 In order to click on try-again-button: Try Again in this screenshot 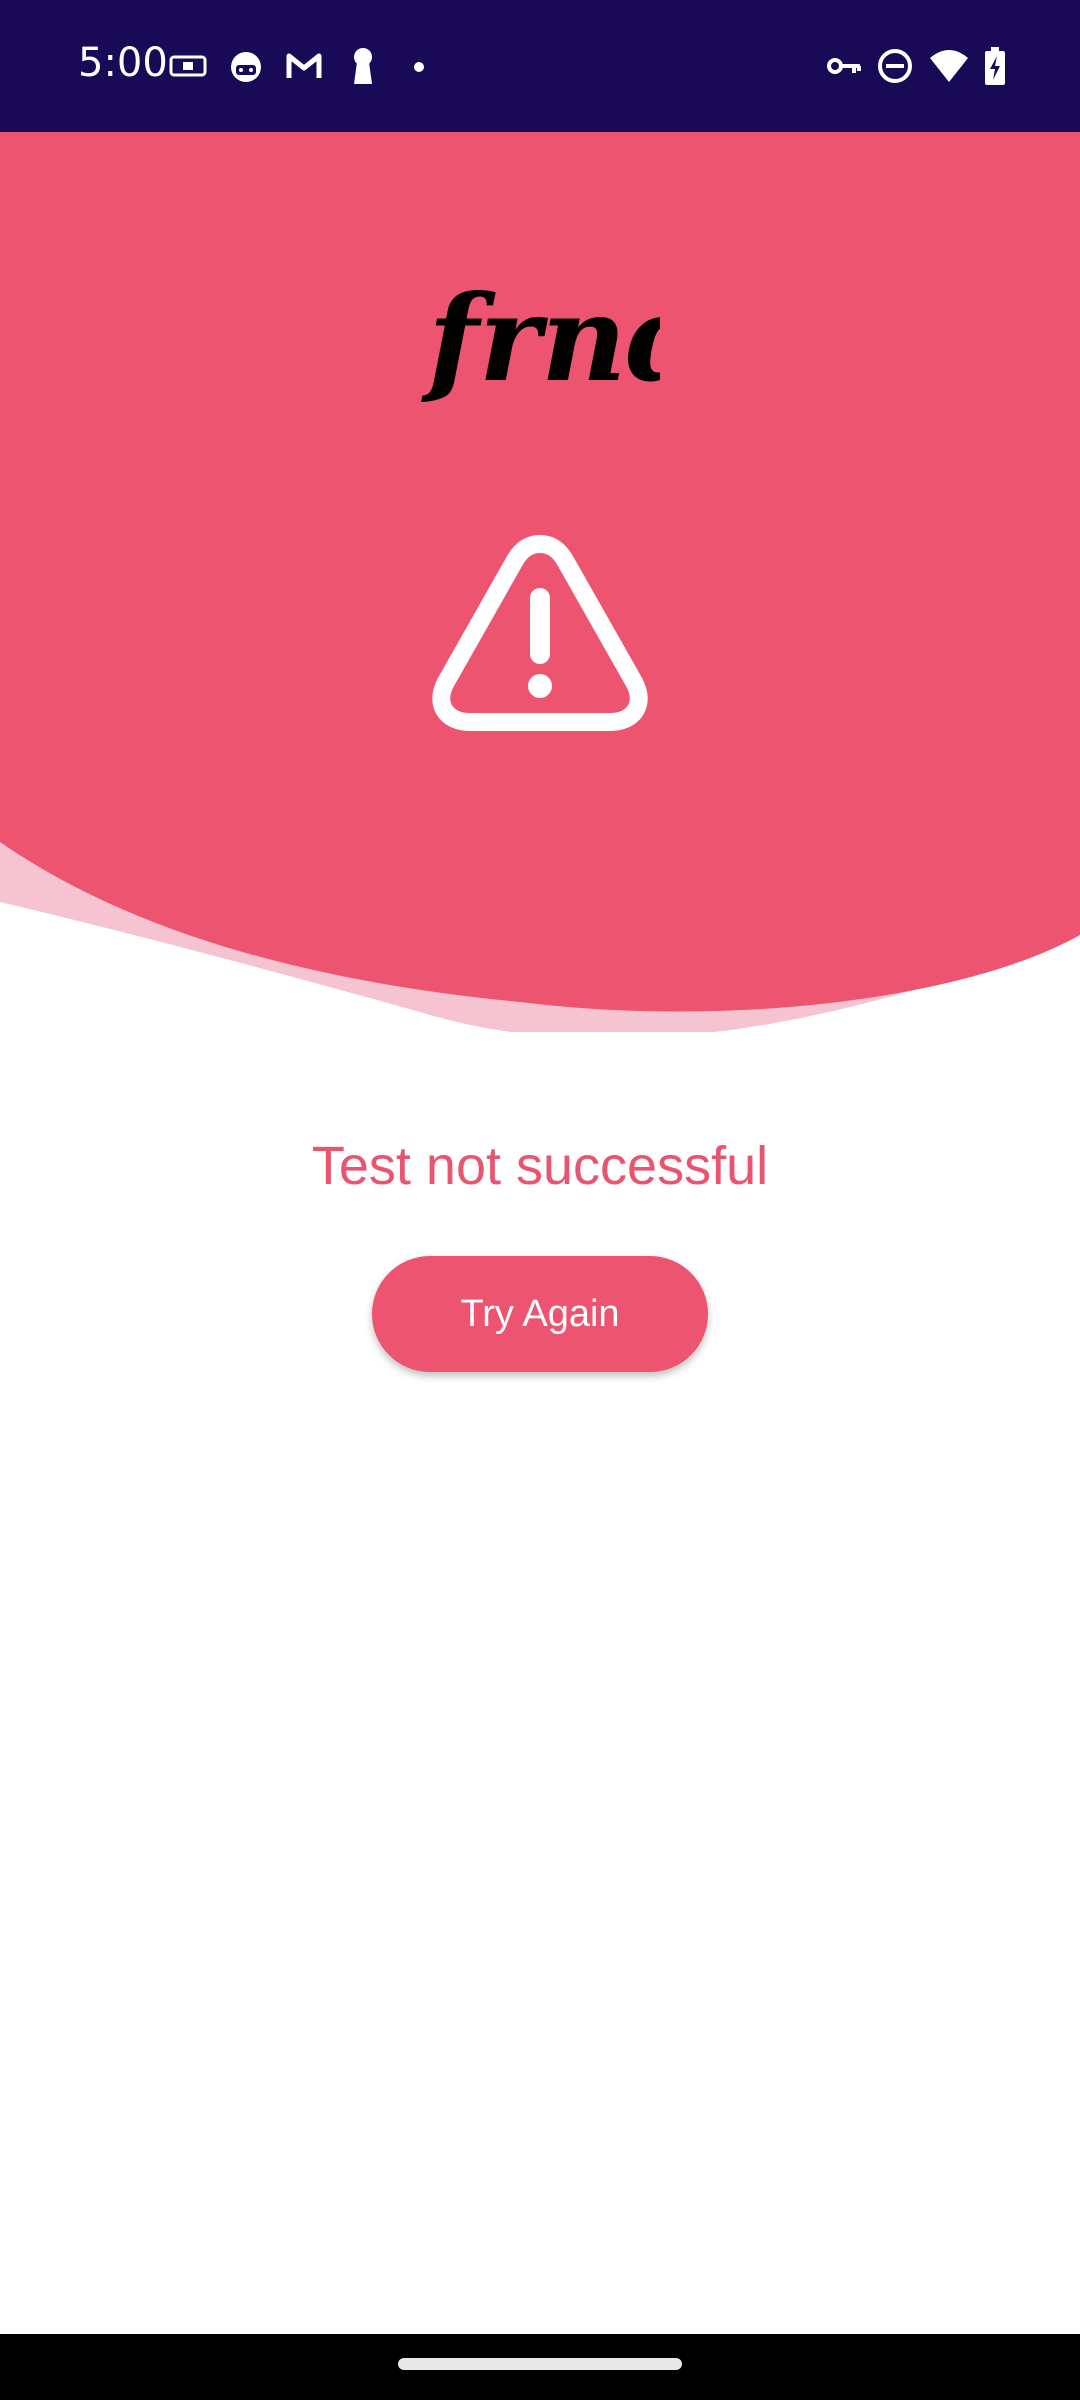, I will do `click(540, 1314)`.